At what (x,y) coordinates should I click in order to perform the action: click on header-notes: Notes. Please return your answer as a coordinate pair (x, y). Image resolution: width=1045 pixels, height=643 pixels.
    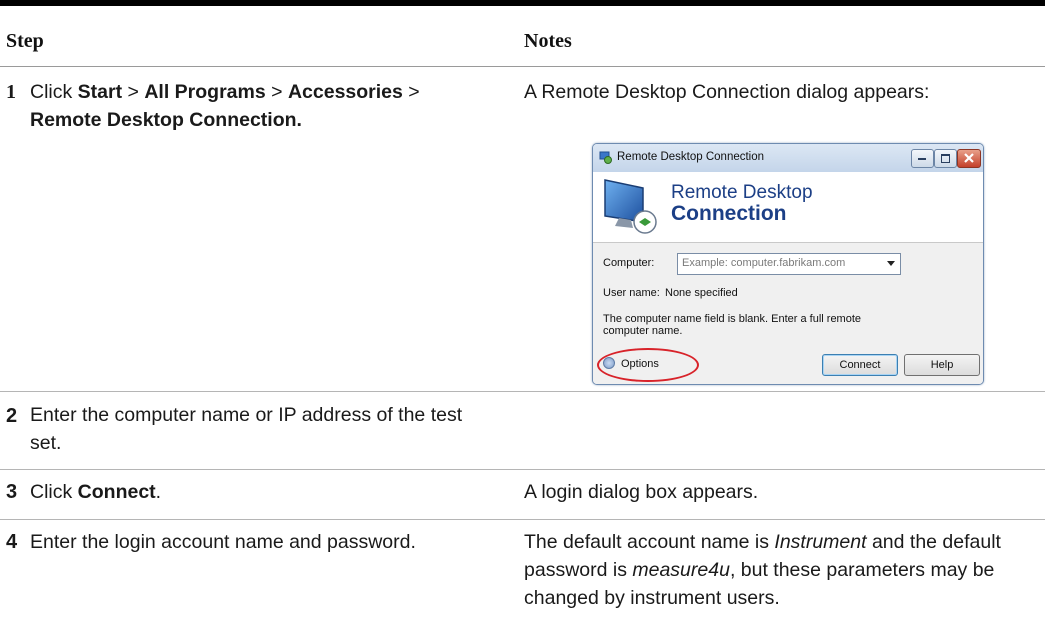
    Looking at the image, I should click on (548, 41).